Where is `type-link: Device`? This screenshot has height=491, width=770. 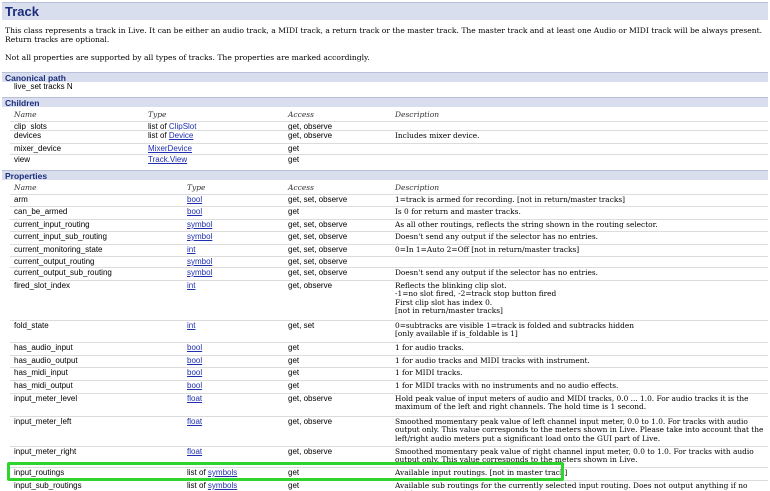
type-link: Device is located at coordinates (181, 135).